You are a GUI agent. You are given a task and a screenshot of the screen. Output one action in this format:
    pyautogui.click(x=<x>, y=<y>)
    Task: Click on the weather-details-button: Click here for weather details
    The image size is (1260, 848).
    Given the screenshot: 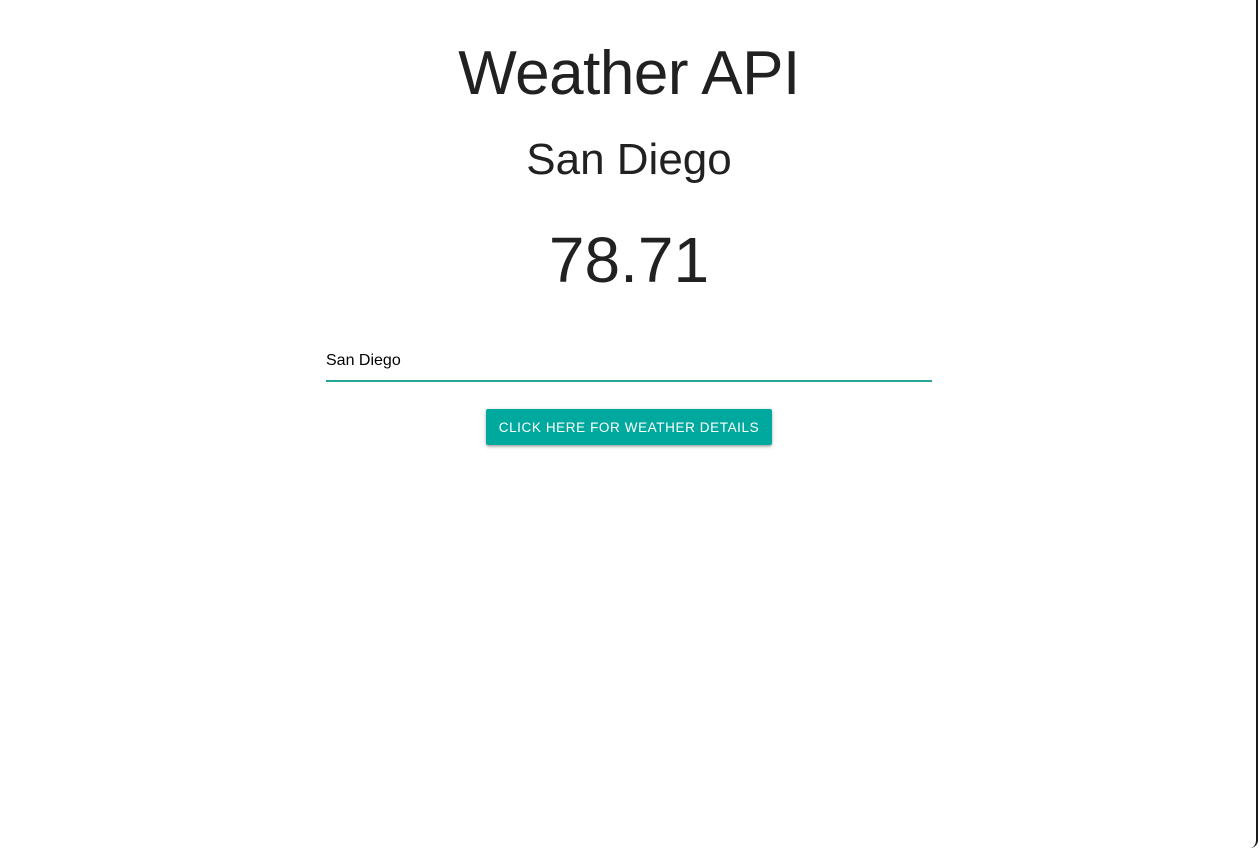 What is the action you would take?
    pyautogui.click(x=629, y=427)
    